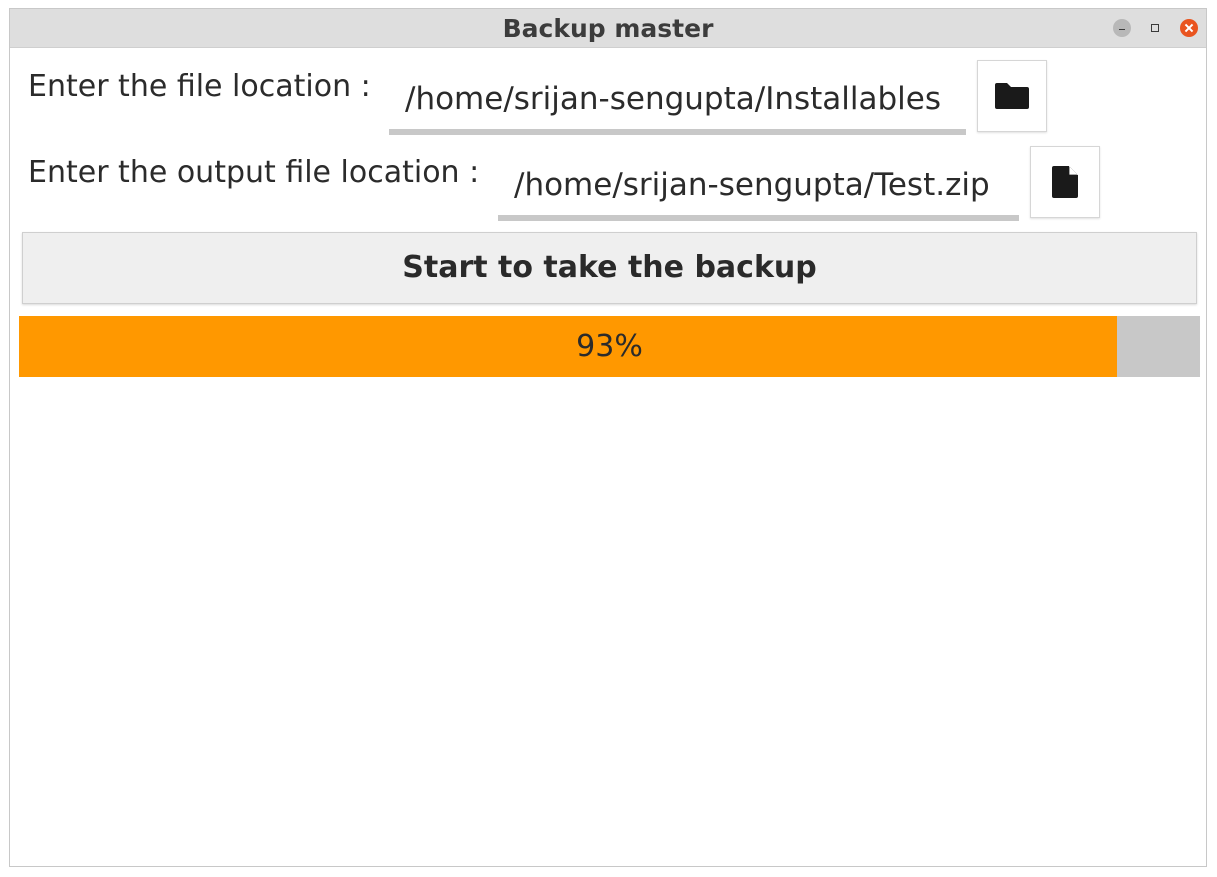 The height and width of the screenshot is (877, 1217). I want to click on progress-percent-label: 93%, so click(609, 346).